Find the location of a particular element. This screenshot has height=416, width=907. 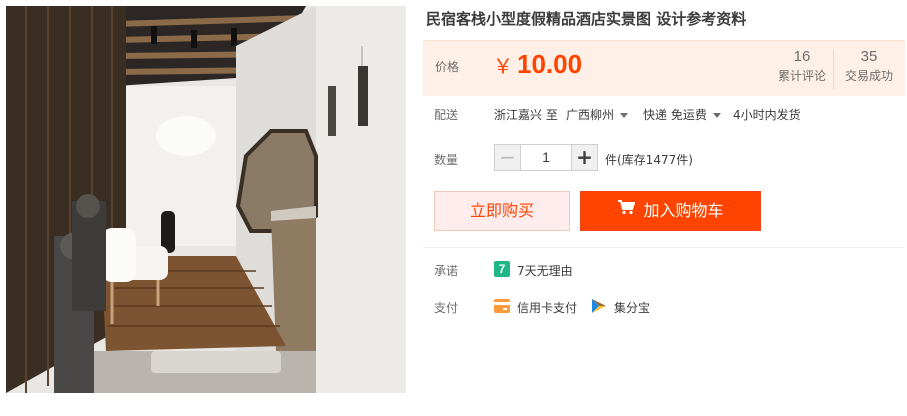

ship-time: 4小时内发货 is located at coordinates (767, 115).